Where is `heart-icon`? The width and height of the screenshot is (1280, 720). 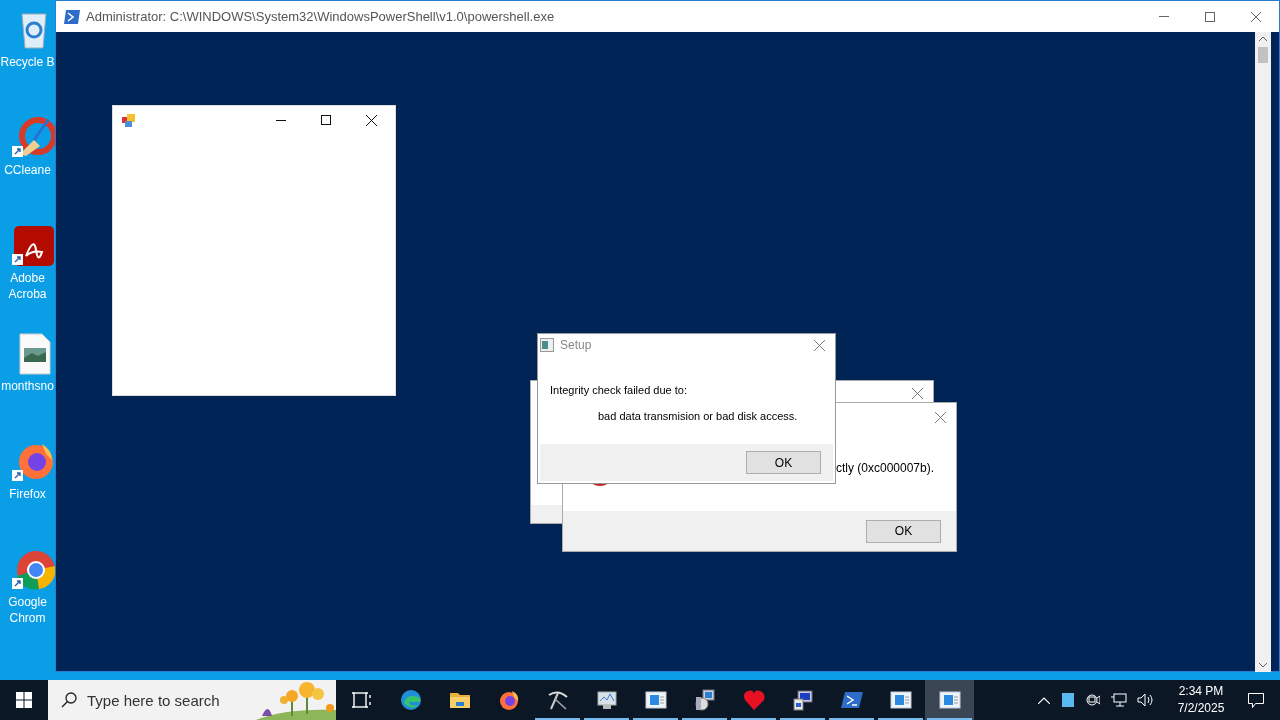 heart-icon is located at coordinates (753, 700).